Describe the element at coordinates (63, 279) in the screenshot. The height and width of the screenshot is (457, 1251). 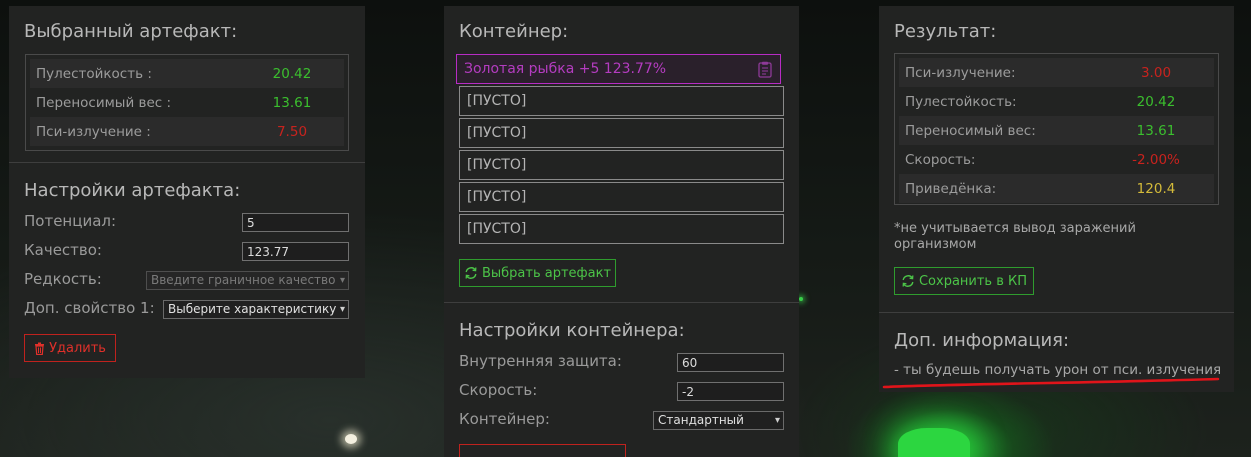
I see `rarity-label: Редкость:` at that location.